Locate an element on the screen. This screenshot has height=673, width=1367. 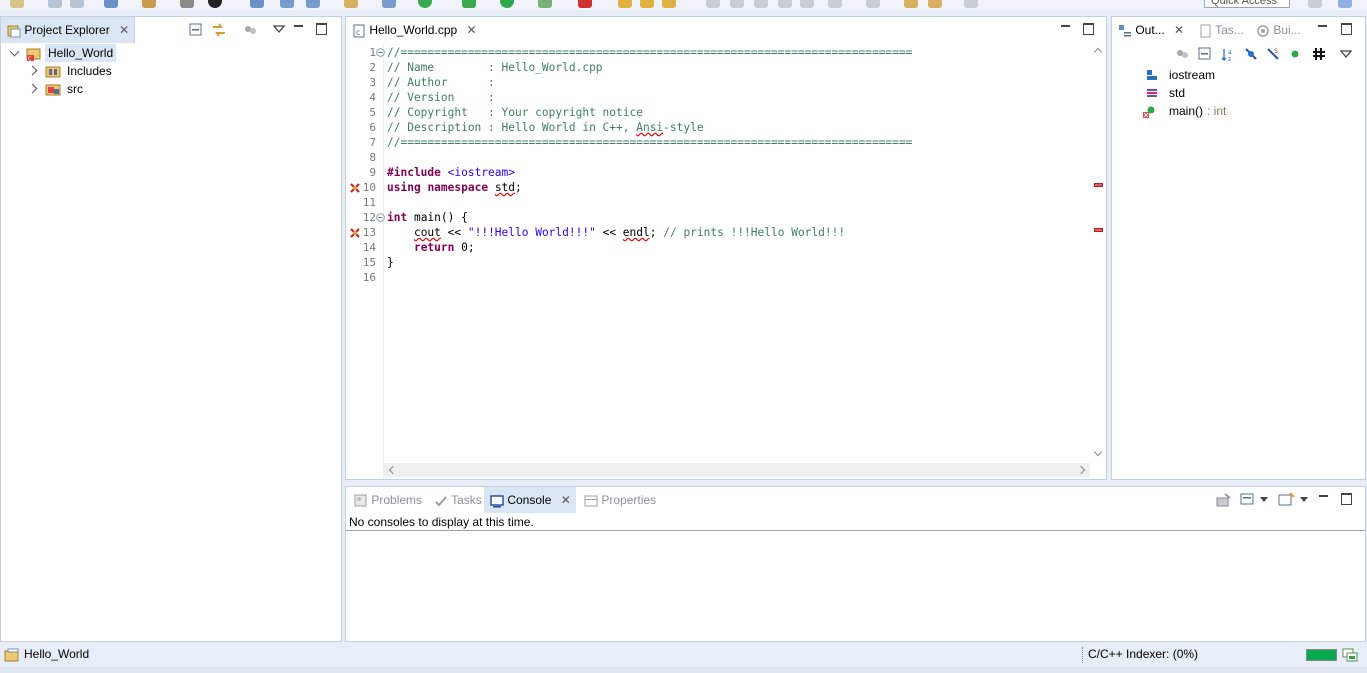
debug-run-icon is located at coordinates (469, 4).